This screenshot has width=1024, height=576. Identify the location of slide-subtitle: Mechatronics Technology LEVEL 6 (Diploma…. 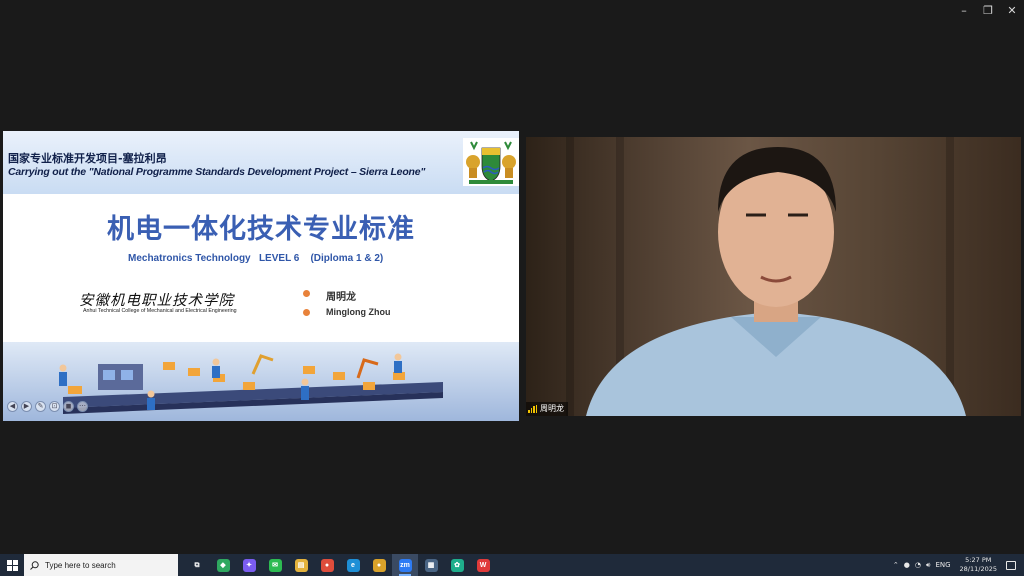
(256, 258).